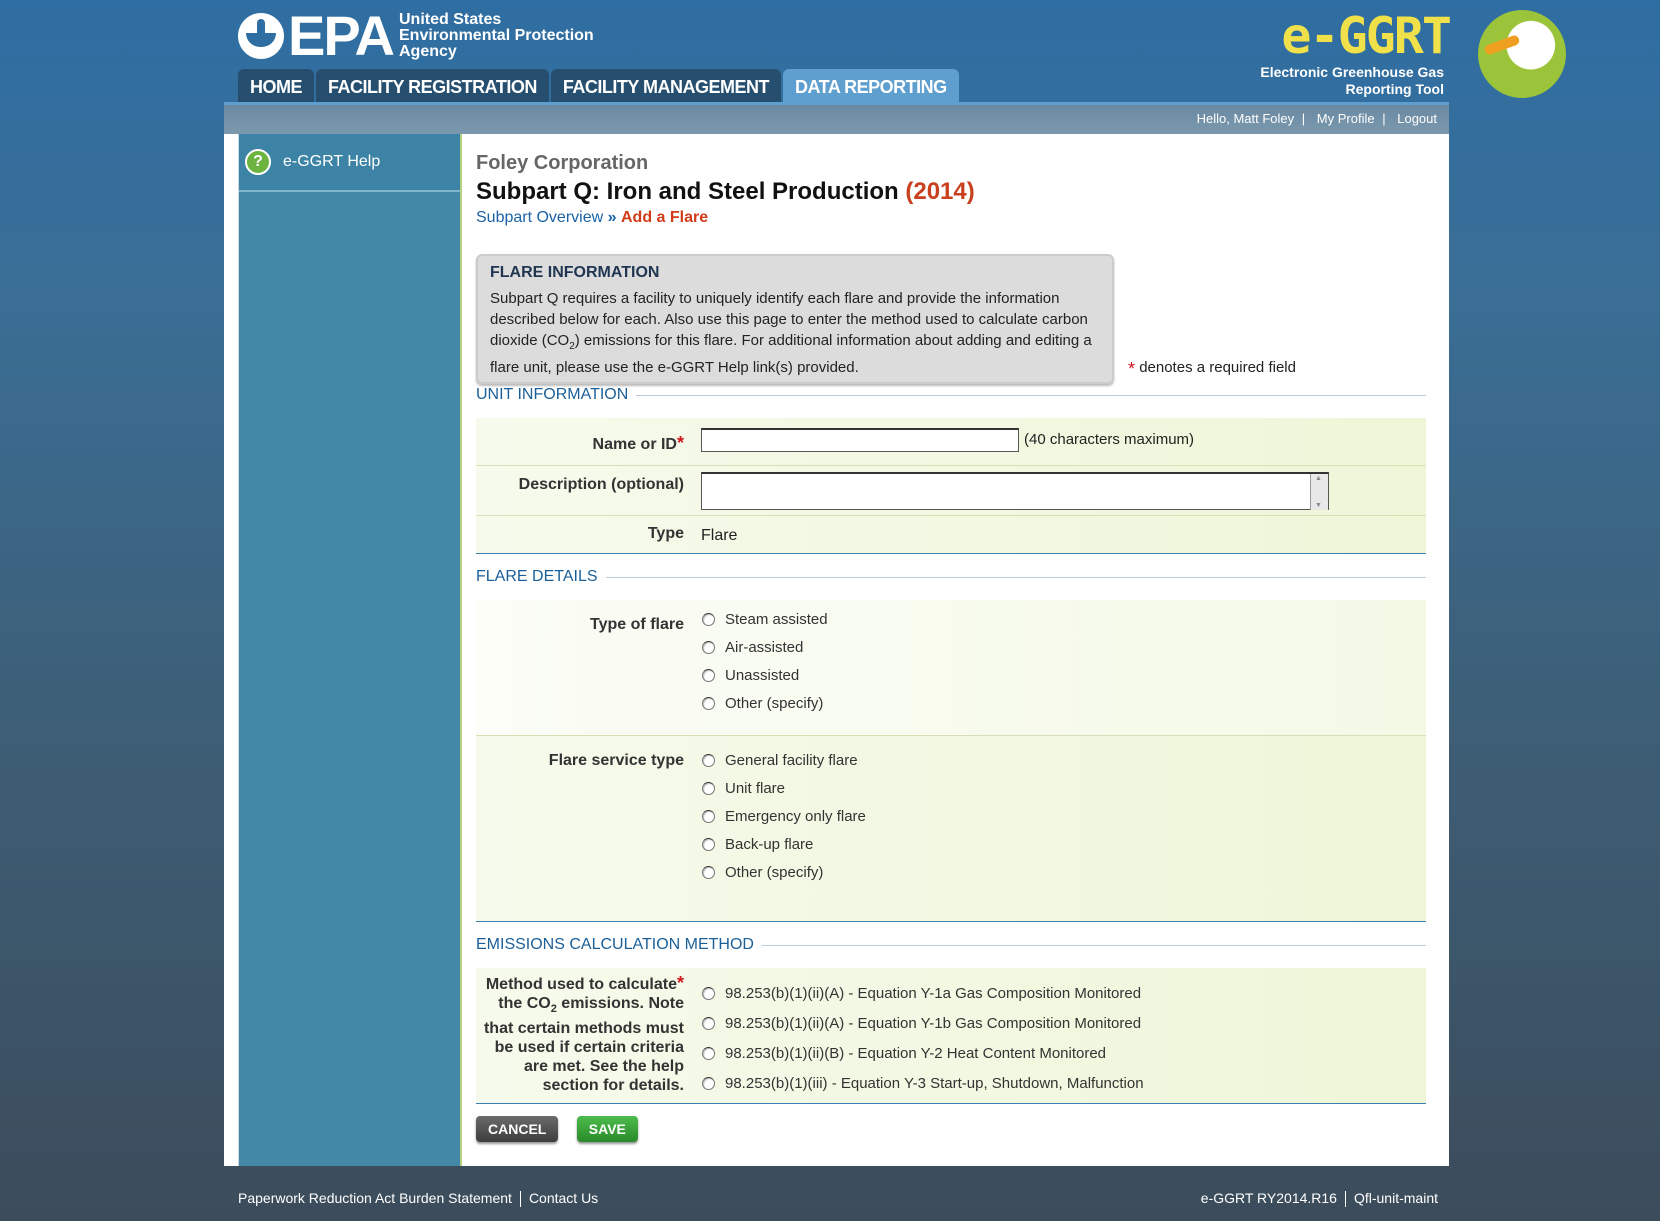  What do you see at coordinates (765, 647) in the screenshot?
I see `radio-air-assisted: Air-assisted` at bounding box center [765, 647].